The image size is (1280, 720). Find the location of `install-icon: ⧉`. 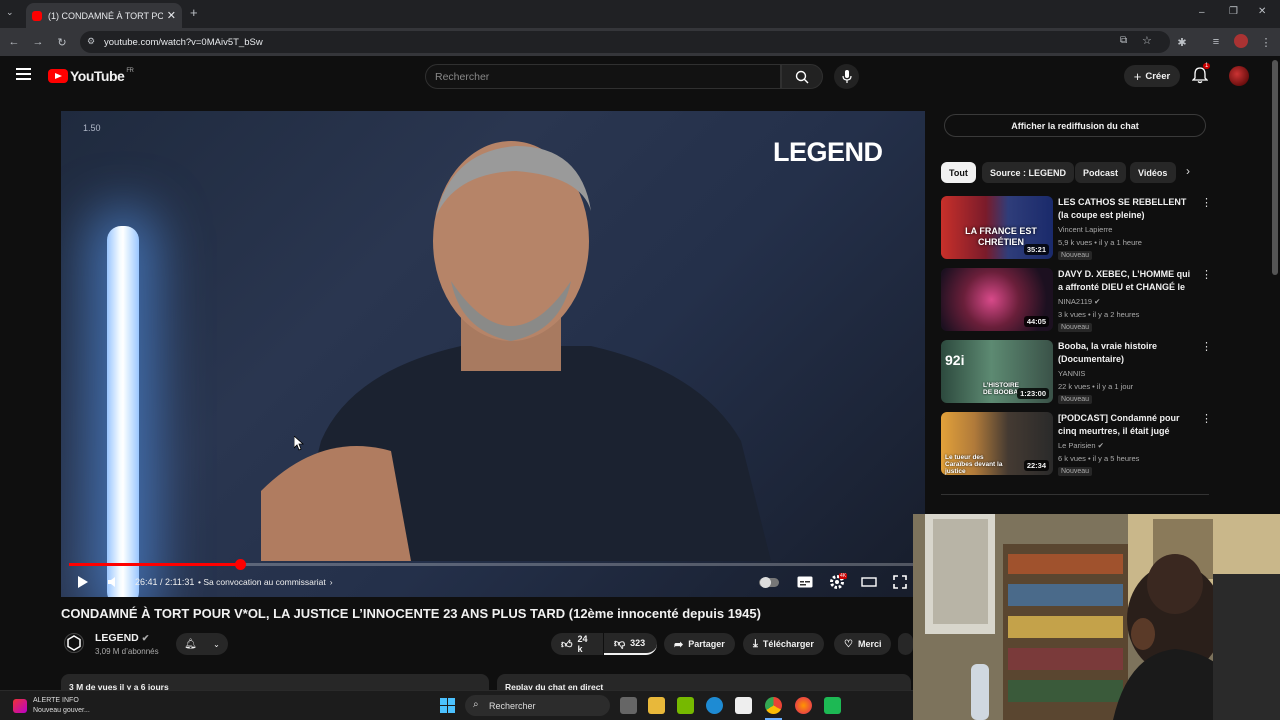

install-icon: ⧉ is located at coordinates (1123, 40).